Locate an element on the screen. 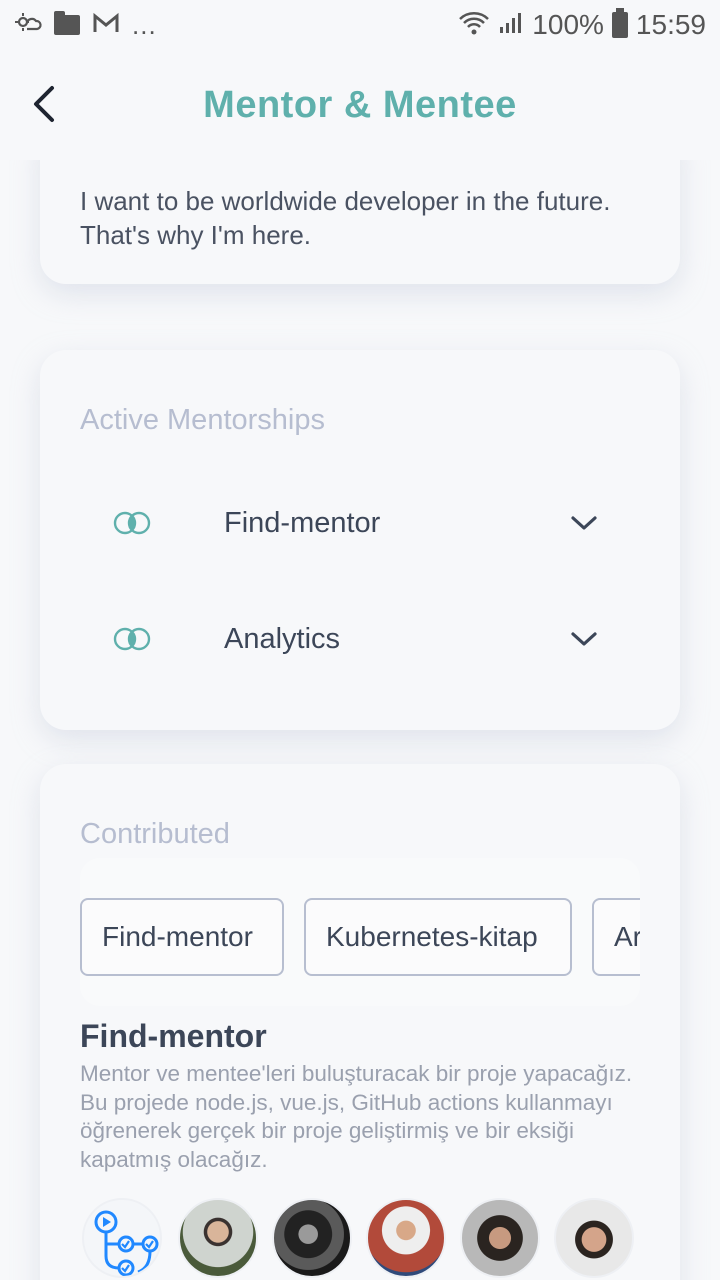 Image resolution: width=720 pixels, height=1280 pixels. active-mentorships-label: Active Mentorships is located at coordinates (202, 420).